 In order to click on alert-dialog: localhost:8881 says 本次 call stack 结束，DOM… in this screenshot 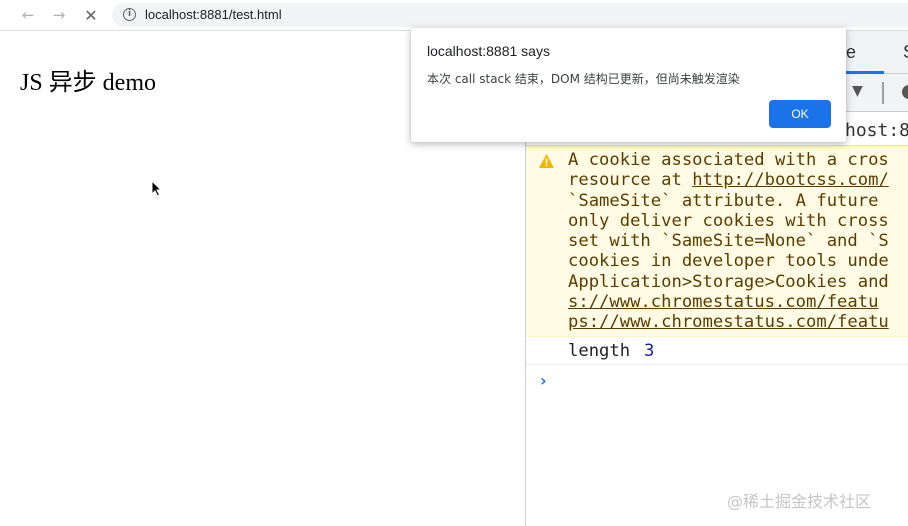, I will do `click(628, 85)`.